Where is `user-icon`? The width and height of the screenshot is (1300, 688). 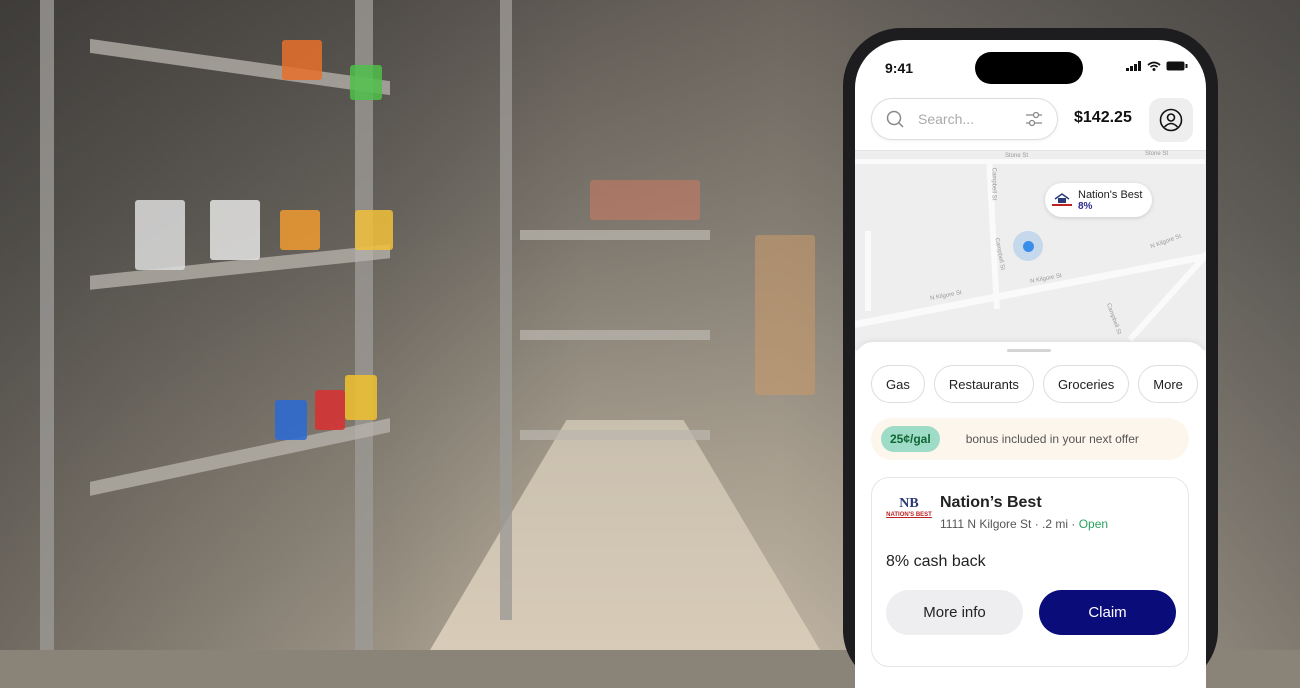
user-icon is located at coordinates (1171, 120).